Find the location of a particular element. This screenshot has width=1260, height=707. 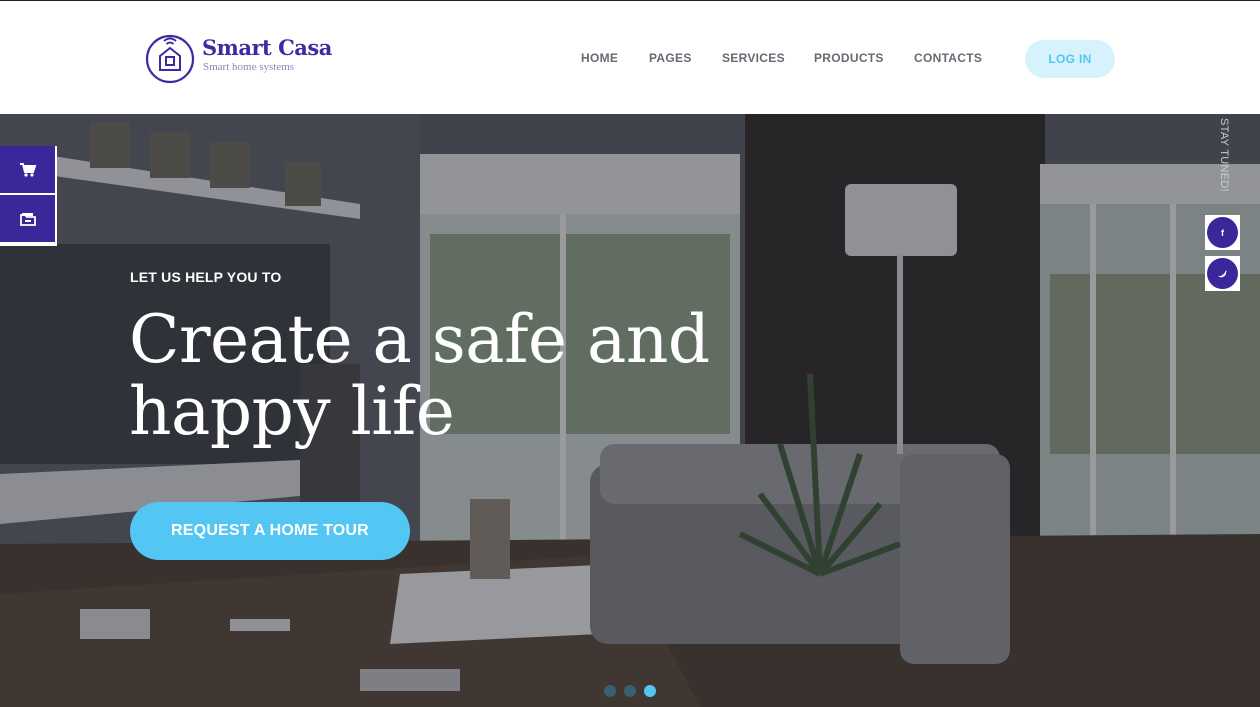

login-button: LOG IN is located at coordinates (1070, 59).